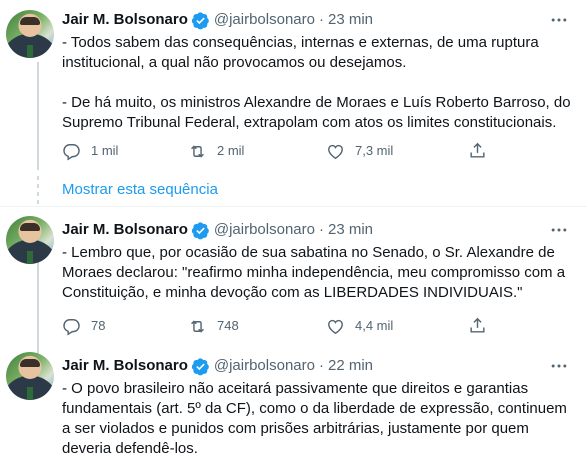 The height and width of the screenshot is (458, 587). I want to click on tweet-actions: 1 mil 2 mil 7,3 mil, so click(318, 151).